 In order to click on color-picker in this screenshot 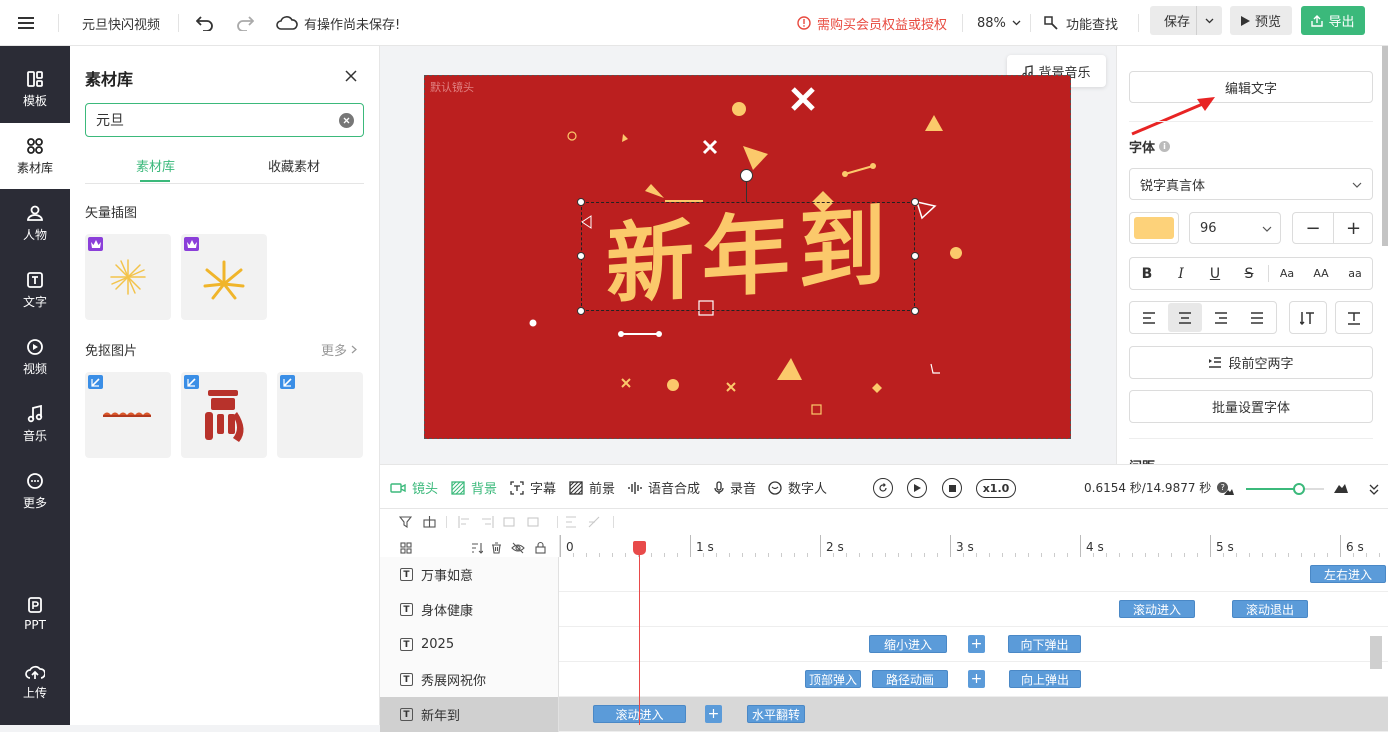, I will do `click(1154, 228)`.